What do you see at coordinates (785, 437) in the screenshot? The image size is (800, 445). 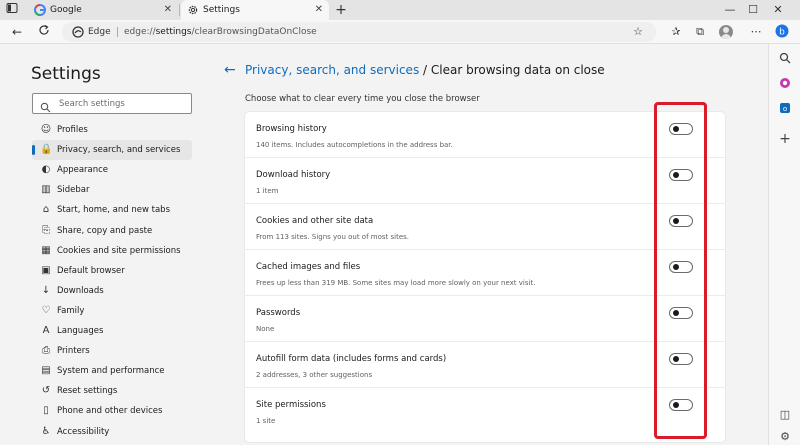 I see `sidebar-settings-icon: ⚙` at bounding box center [785, 437].